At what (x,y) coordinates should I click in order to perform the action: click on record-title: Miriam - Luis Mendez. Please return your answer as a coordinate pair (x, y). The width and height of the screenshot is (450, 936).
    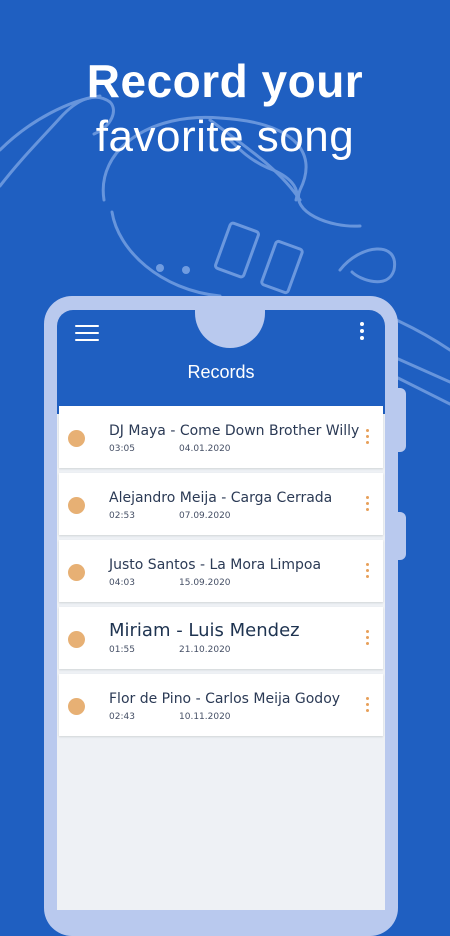
    Looking at the image, I should click on (204, 630).